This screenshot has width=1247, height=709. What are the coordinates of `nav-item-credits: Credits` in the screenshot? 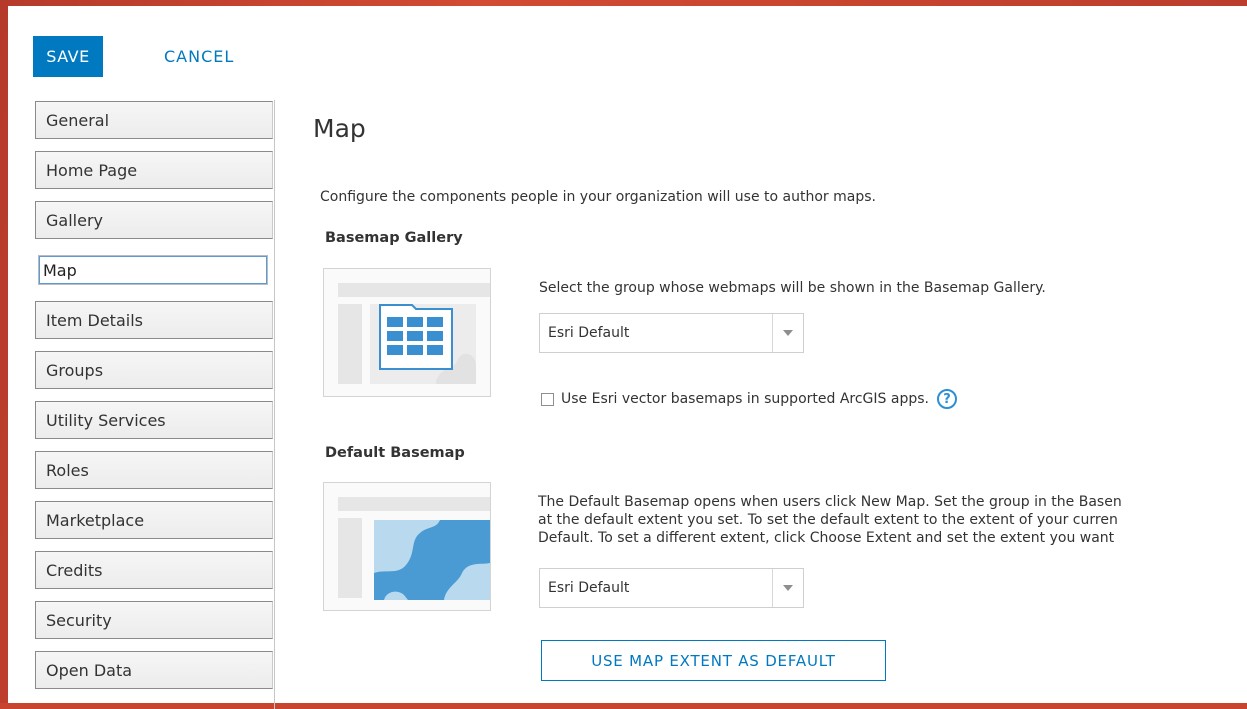 It's located at (154, 570).